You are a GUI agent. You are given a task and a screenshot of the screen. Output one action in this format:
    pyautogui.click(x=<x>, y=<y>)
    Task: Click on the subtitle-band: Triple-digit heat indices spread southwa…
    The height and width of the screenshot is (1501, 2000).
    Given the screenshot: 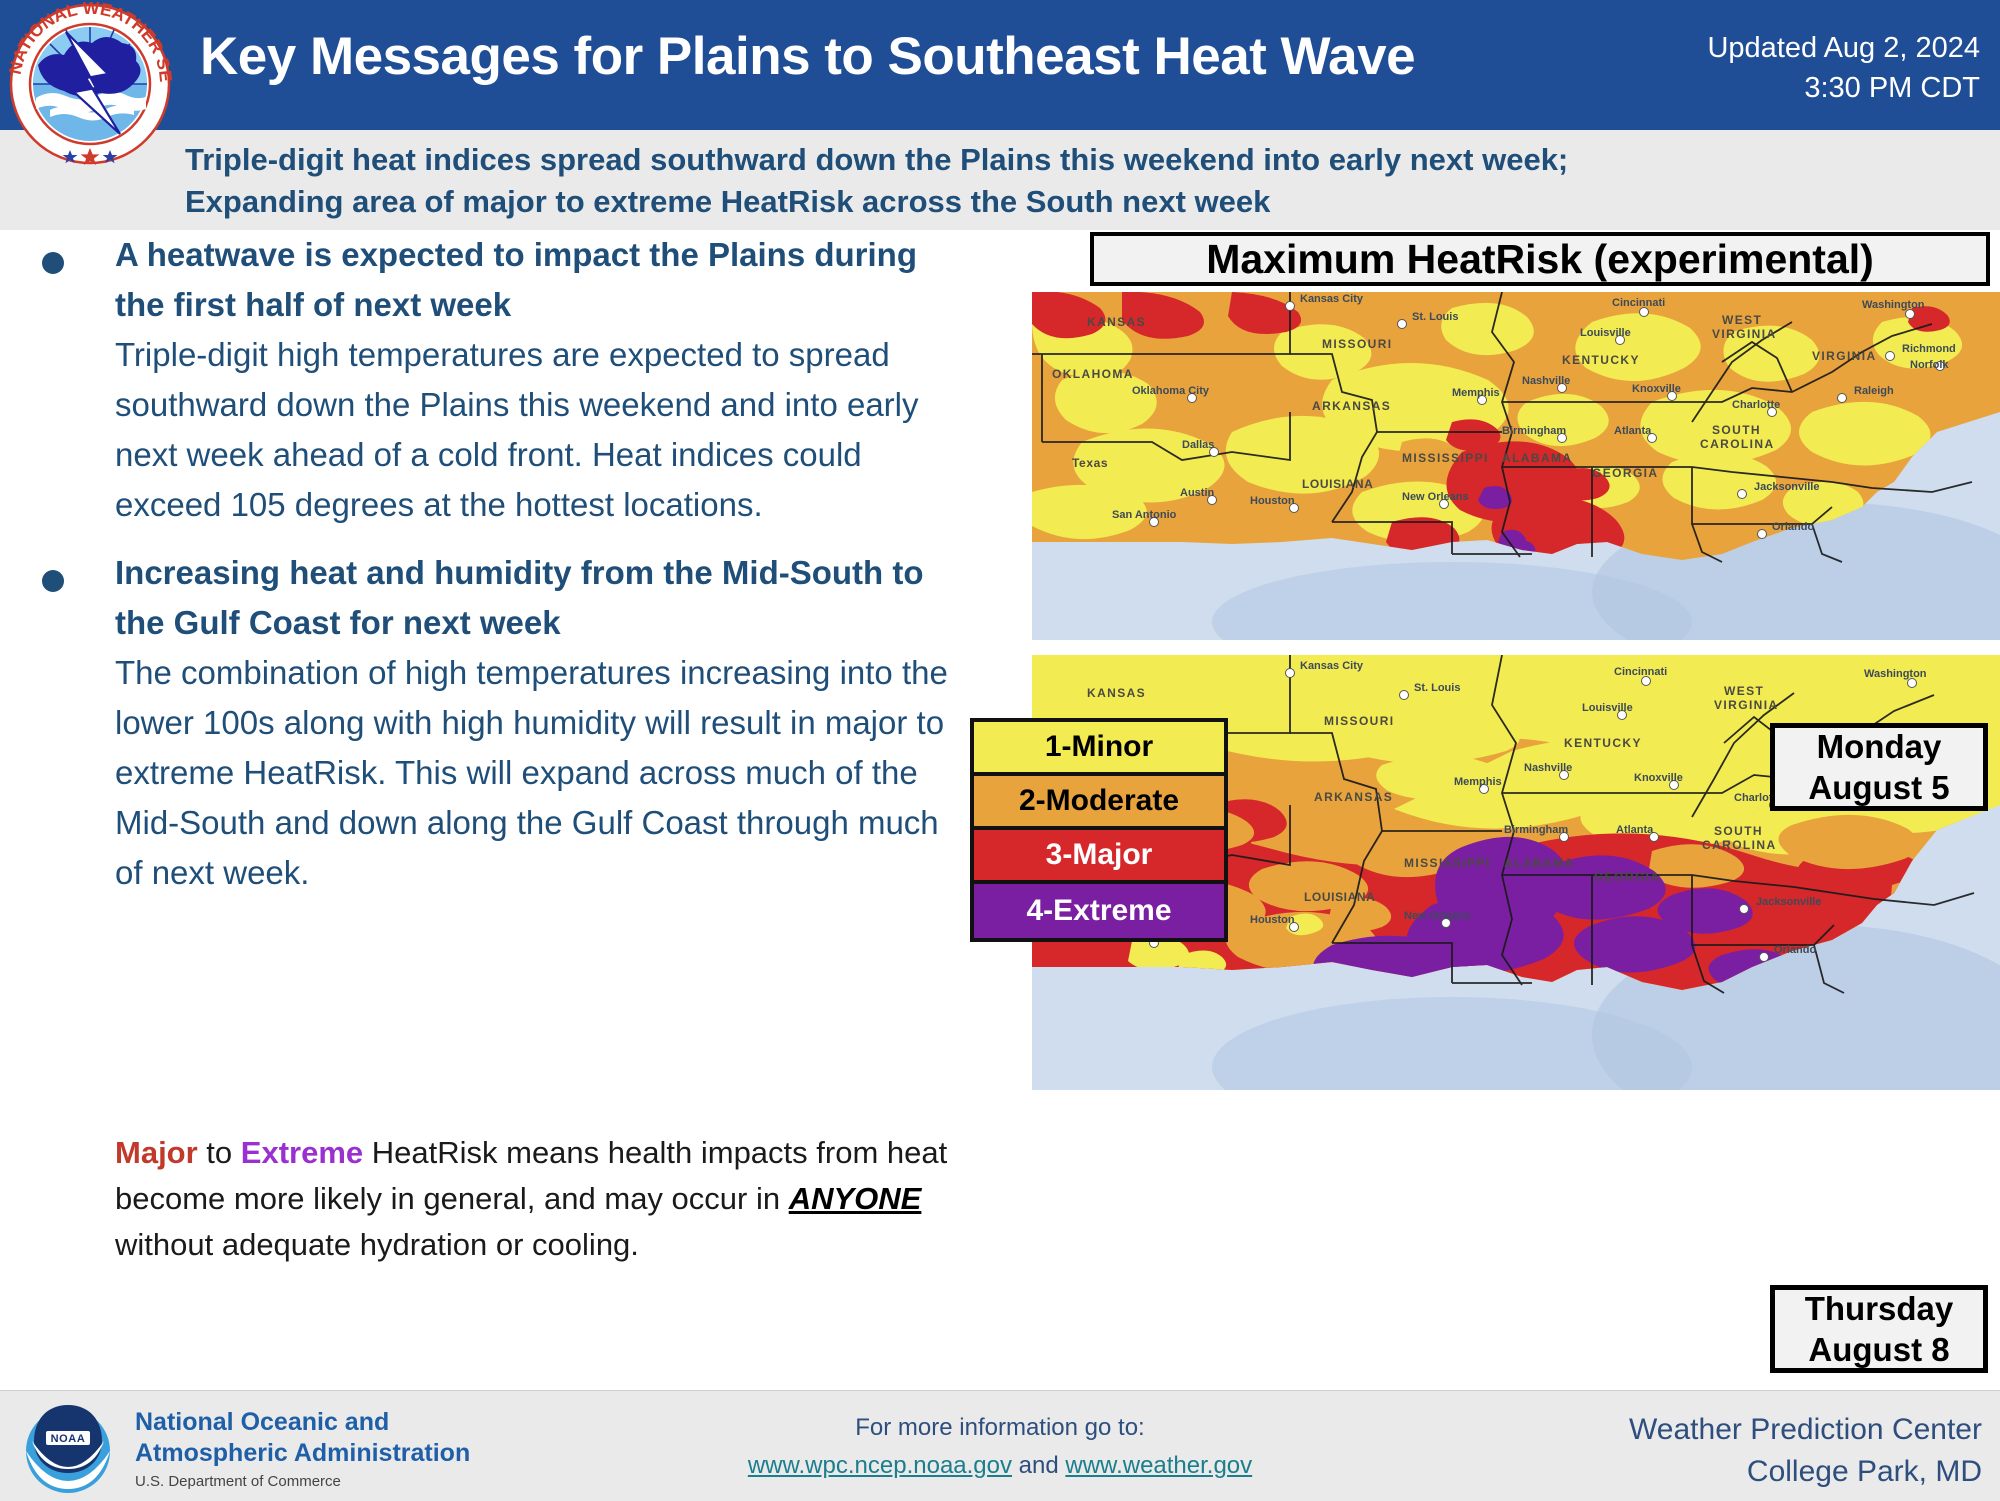 What is the action you would take?
    pyautogui.click(x=1000, y=180)
    